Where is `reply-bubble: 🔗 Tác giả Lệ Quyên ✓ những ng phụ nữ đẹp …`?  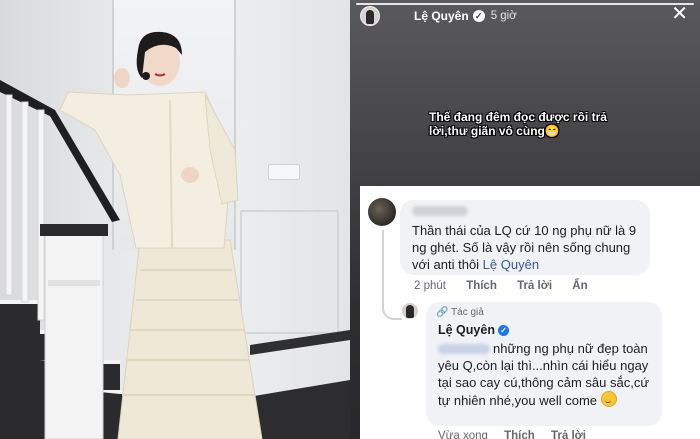
reply-bubble: 🔗 Tác giả Lệ Quyên ✓ những ng phụ nữ đẹp … is located at coordinates (544, 364).